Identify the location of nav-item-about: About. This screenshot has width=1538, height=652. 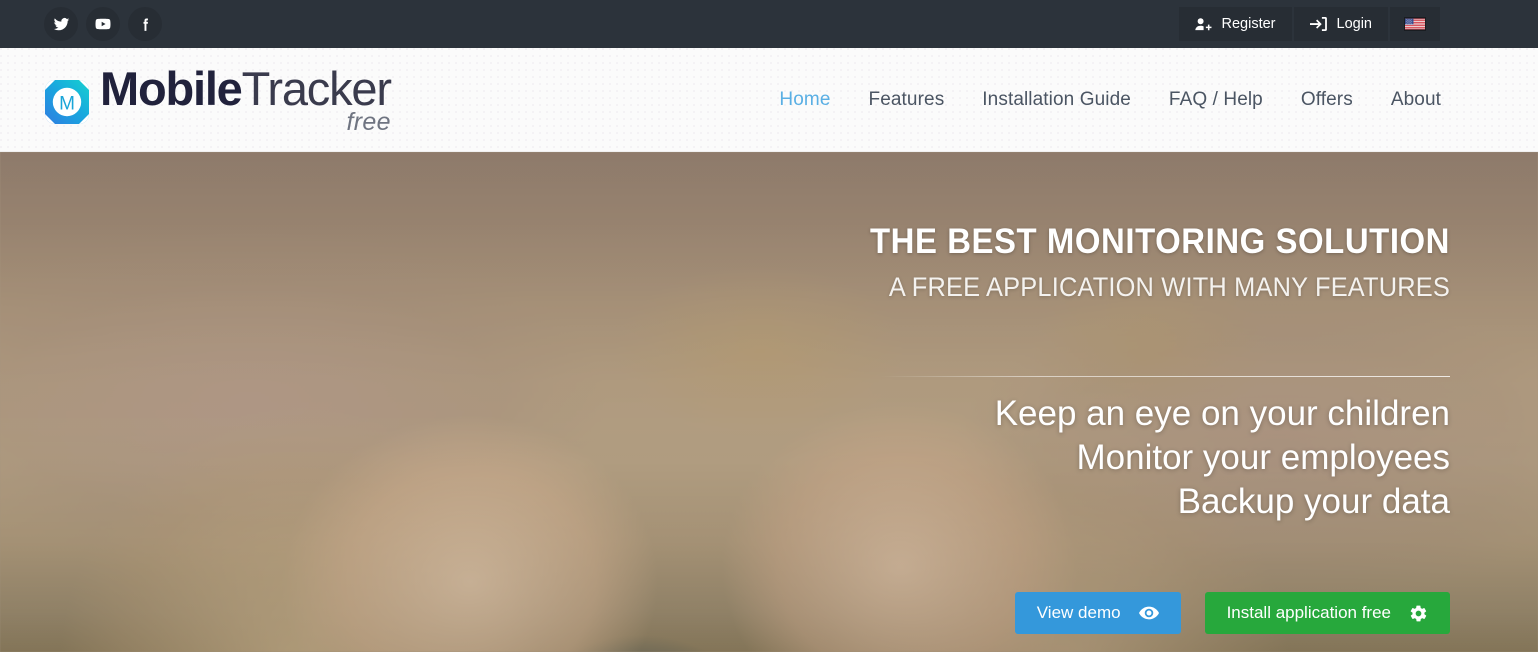
(1416, 100).